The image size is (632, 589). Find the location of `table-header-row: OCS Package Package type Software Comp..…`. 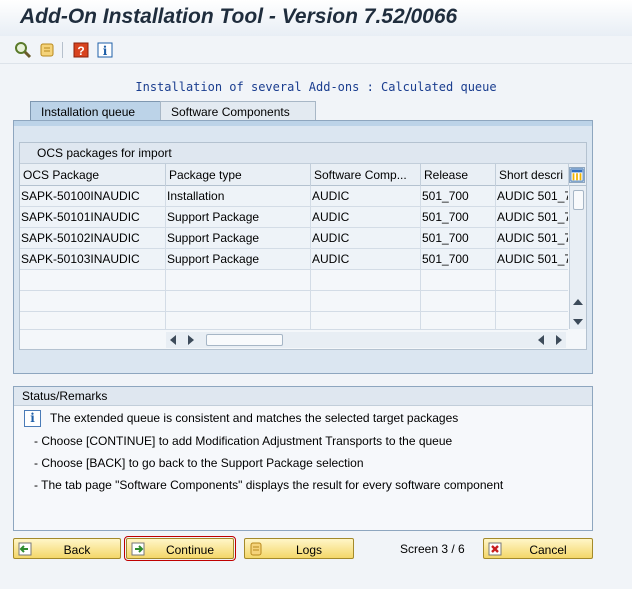

table-header-row: OCS Package Package type Software Comp..… is located at coordinates (303, 175).